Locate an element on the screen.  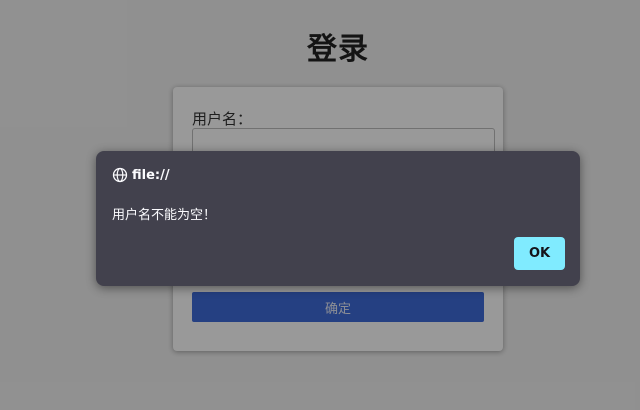
alert-header: file:// is located at coordinates (141, 175).